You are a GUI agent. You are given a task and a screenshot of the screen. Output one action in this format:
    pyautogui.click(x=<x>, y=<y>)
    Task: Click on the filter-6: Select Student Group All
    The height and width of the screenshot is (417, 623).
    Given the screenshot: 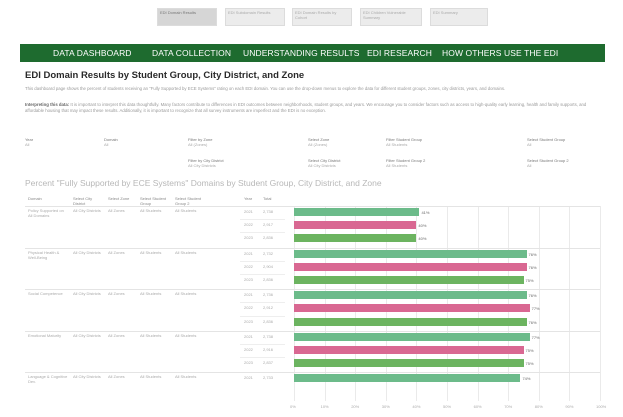 What is the action you would take?
    pyautogui.click(x=546, y=142)
    